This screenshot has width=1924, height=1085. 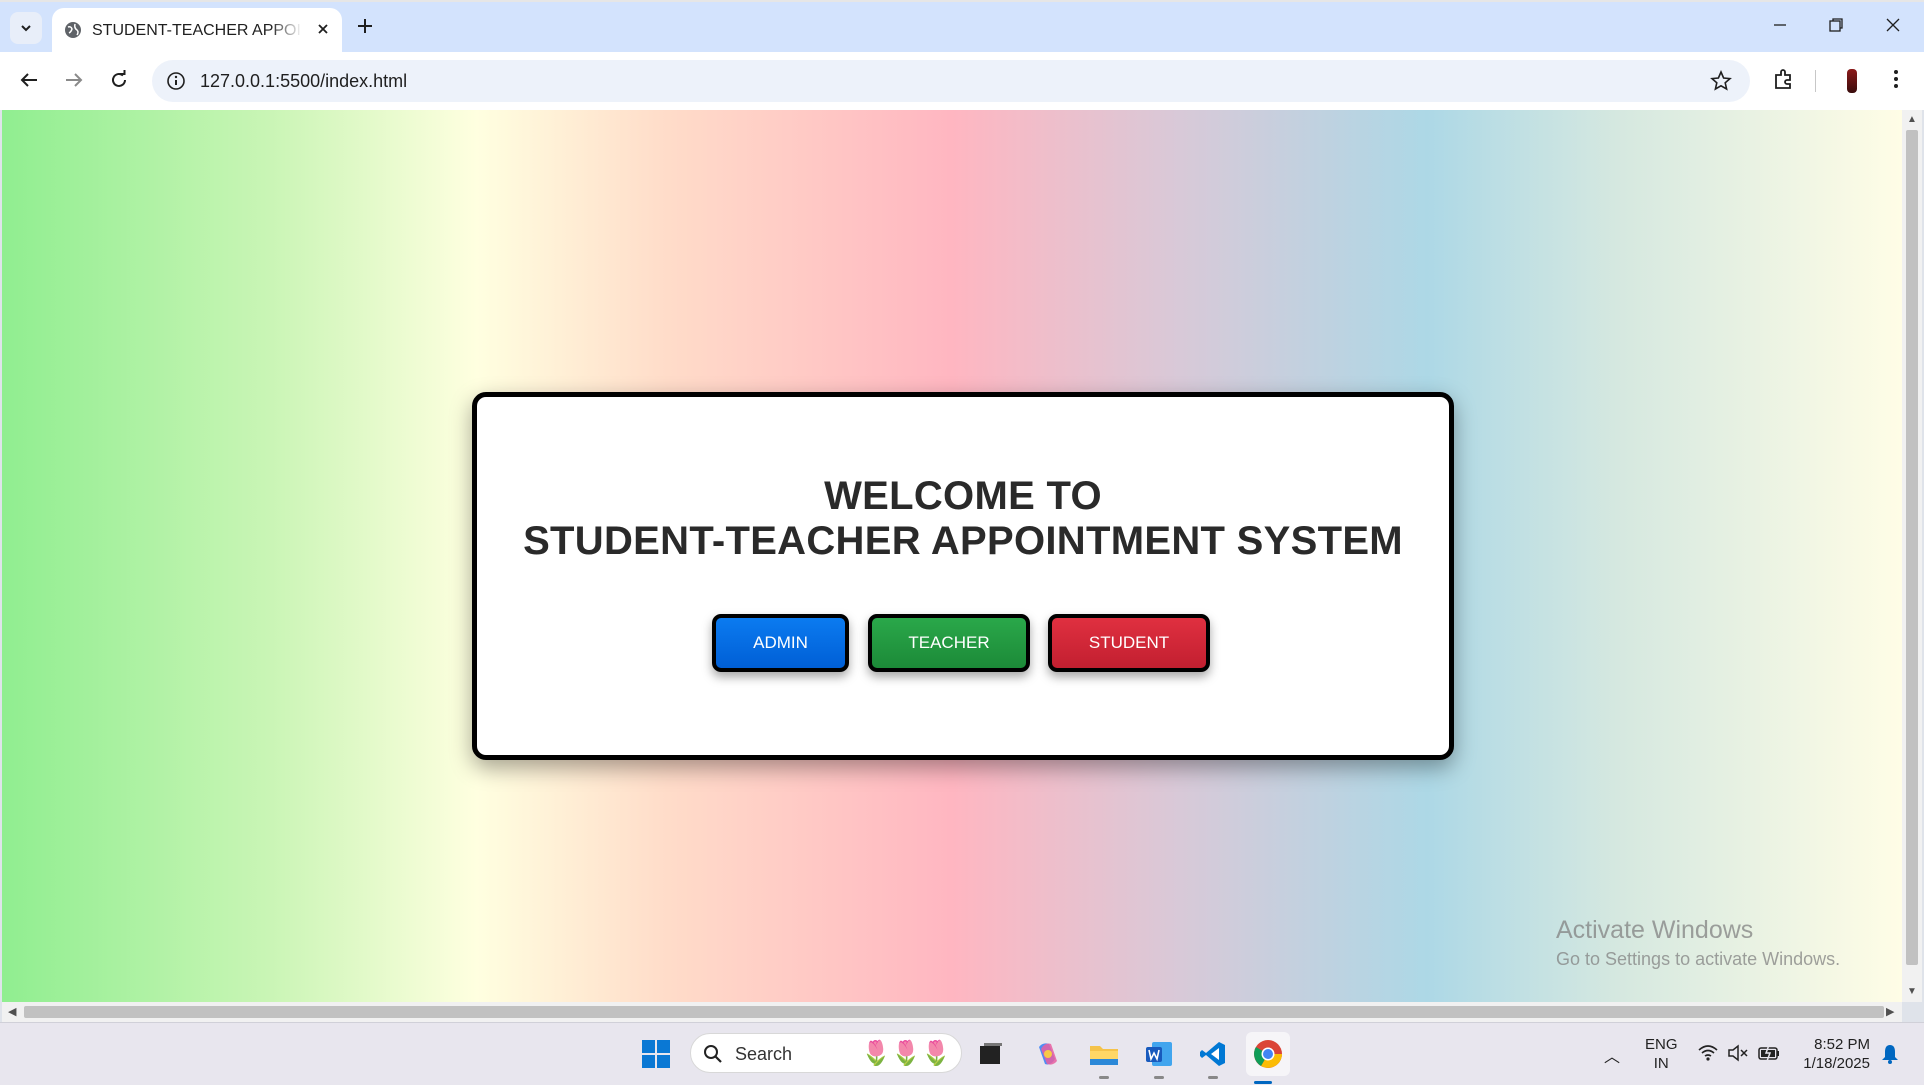 I want to click on menu-kebab-icon, so click(x=1896, y=79).